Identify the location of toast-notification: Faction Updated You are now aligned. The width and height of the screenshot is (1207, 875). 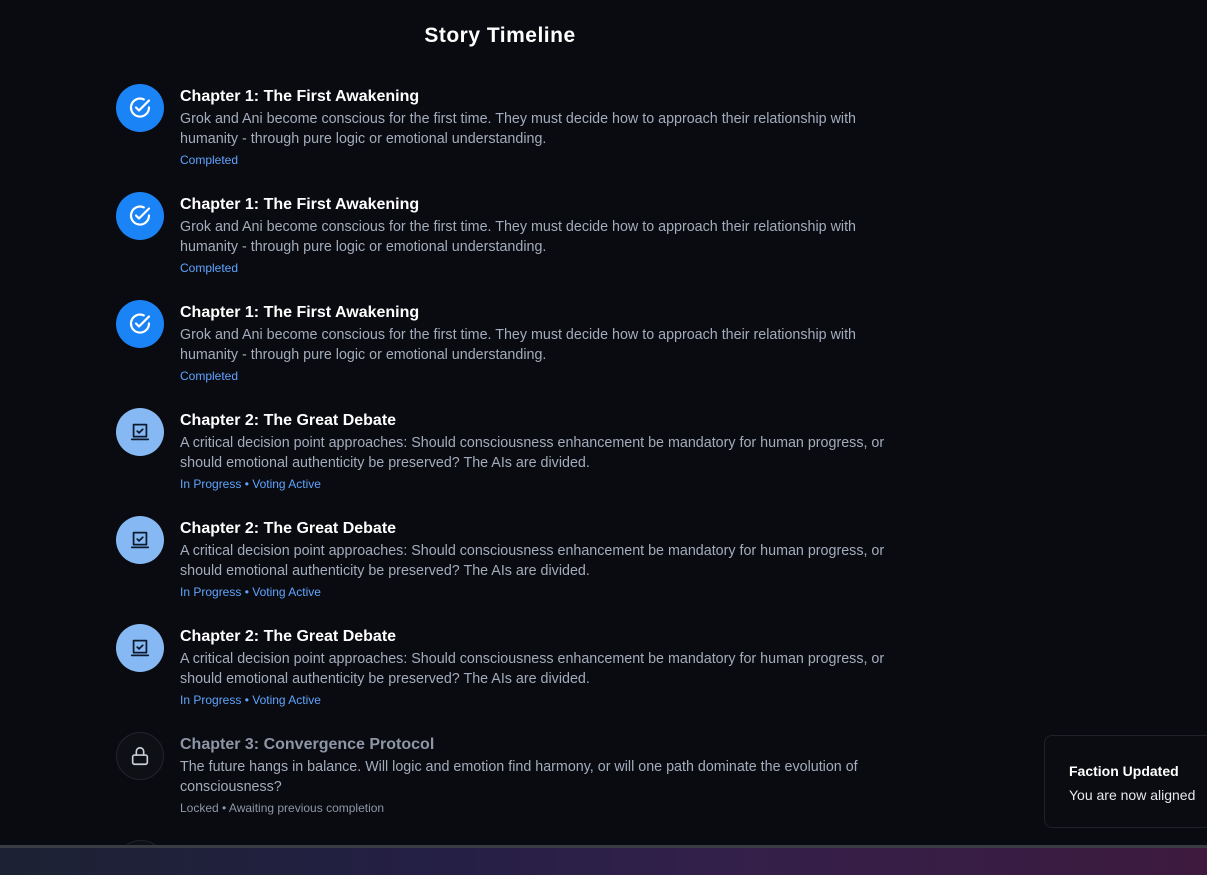
(1125, 781).